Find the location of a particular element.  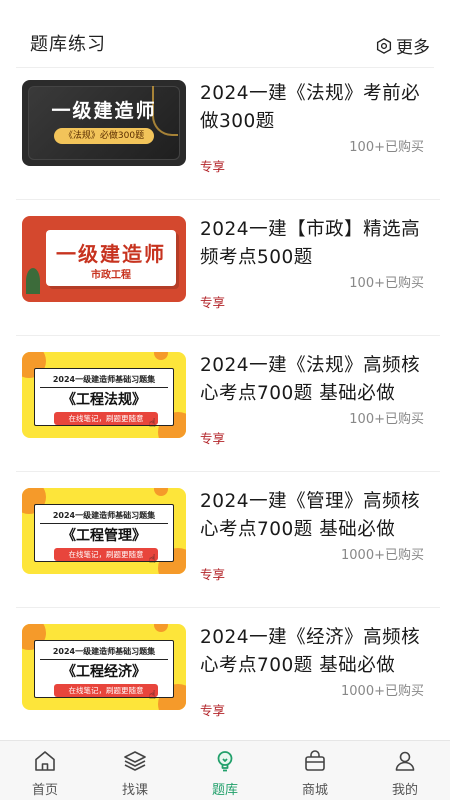

item-title: 2024一建《管理》高频核心考点700题 基础必做 is located at coordinates (310, 515).